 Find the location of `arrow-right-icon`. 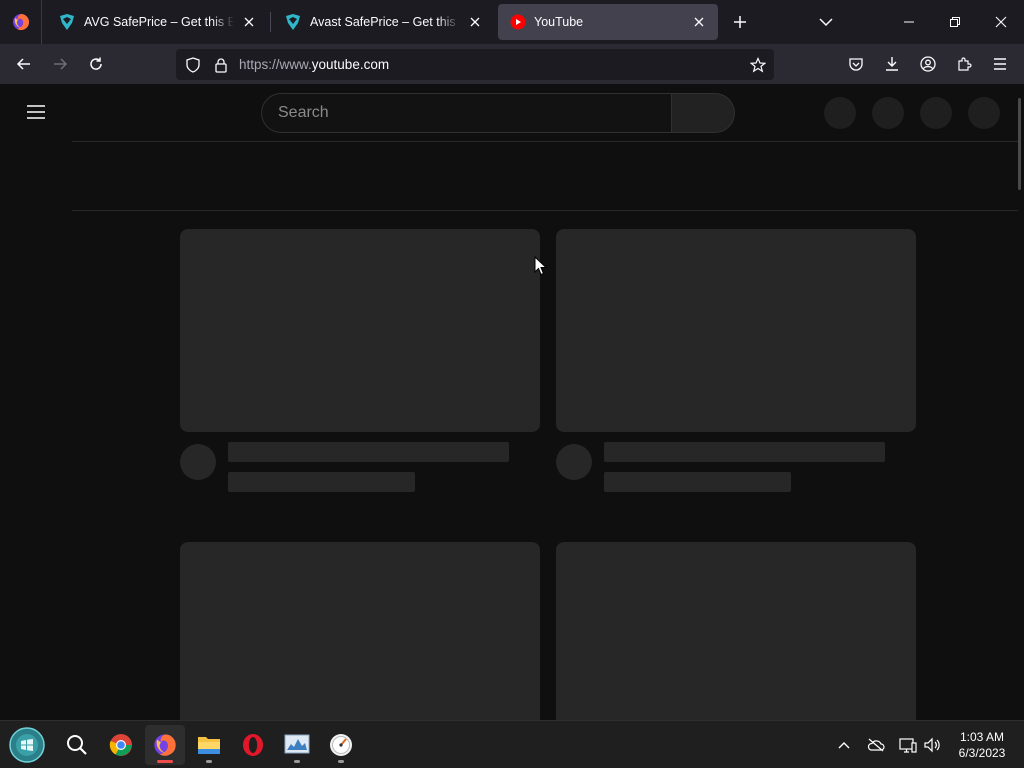

arrow-right-icon is located at coordinates (61, 64).